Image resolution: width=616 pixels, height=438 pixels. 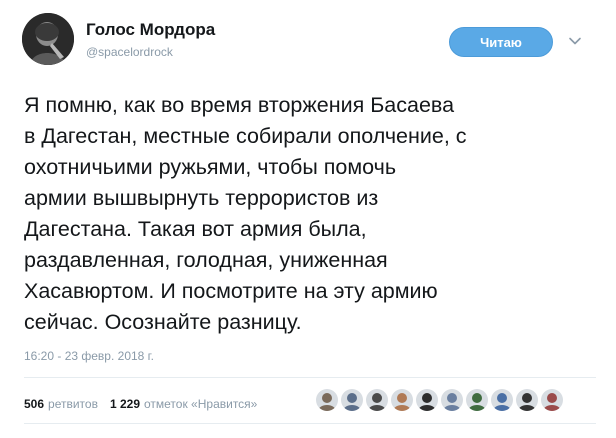 What do you see at coordinates (575, 41) in the screenshot?
I see `chevron-down-icon` at bounding box center [575, 41].